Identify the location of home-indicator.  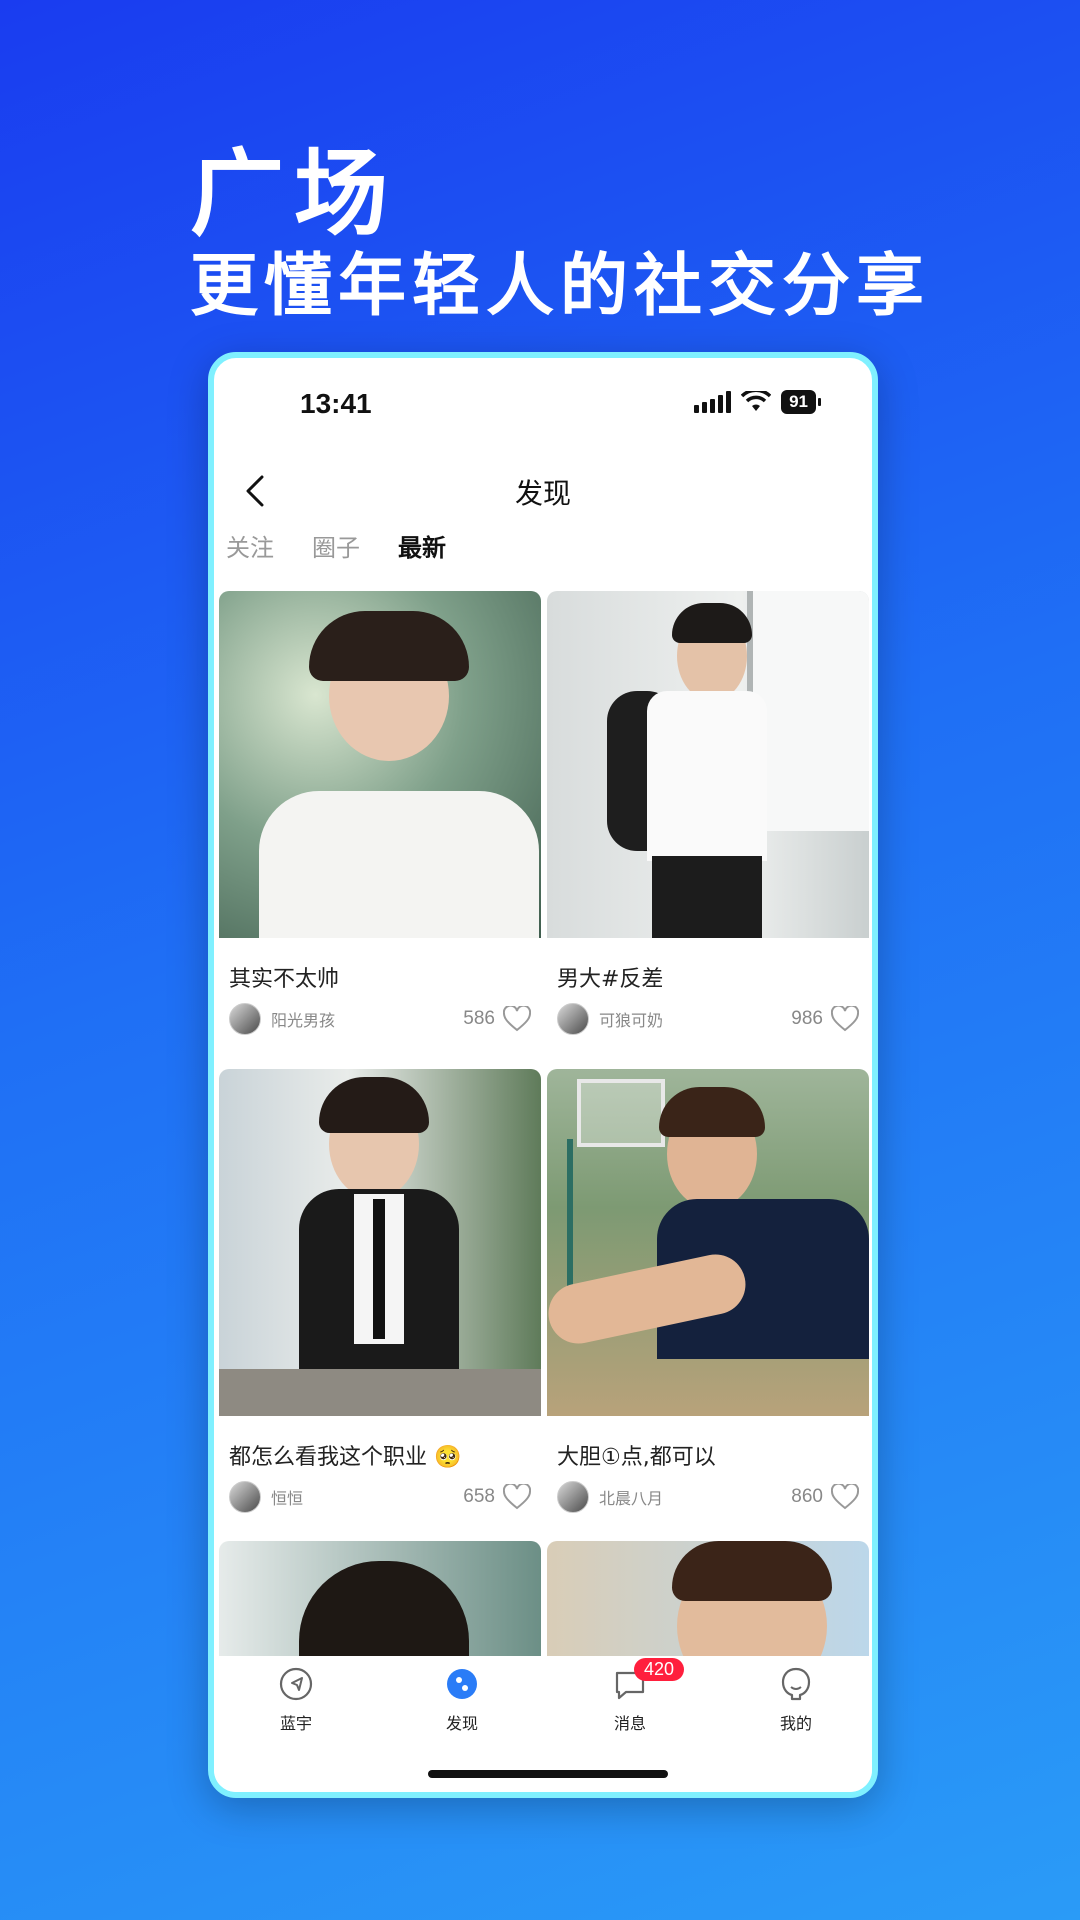
(548, 1774).